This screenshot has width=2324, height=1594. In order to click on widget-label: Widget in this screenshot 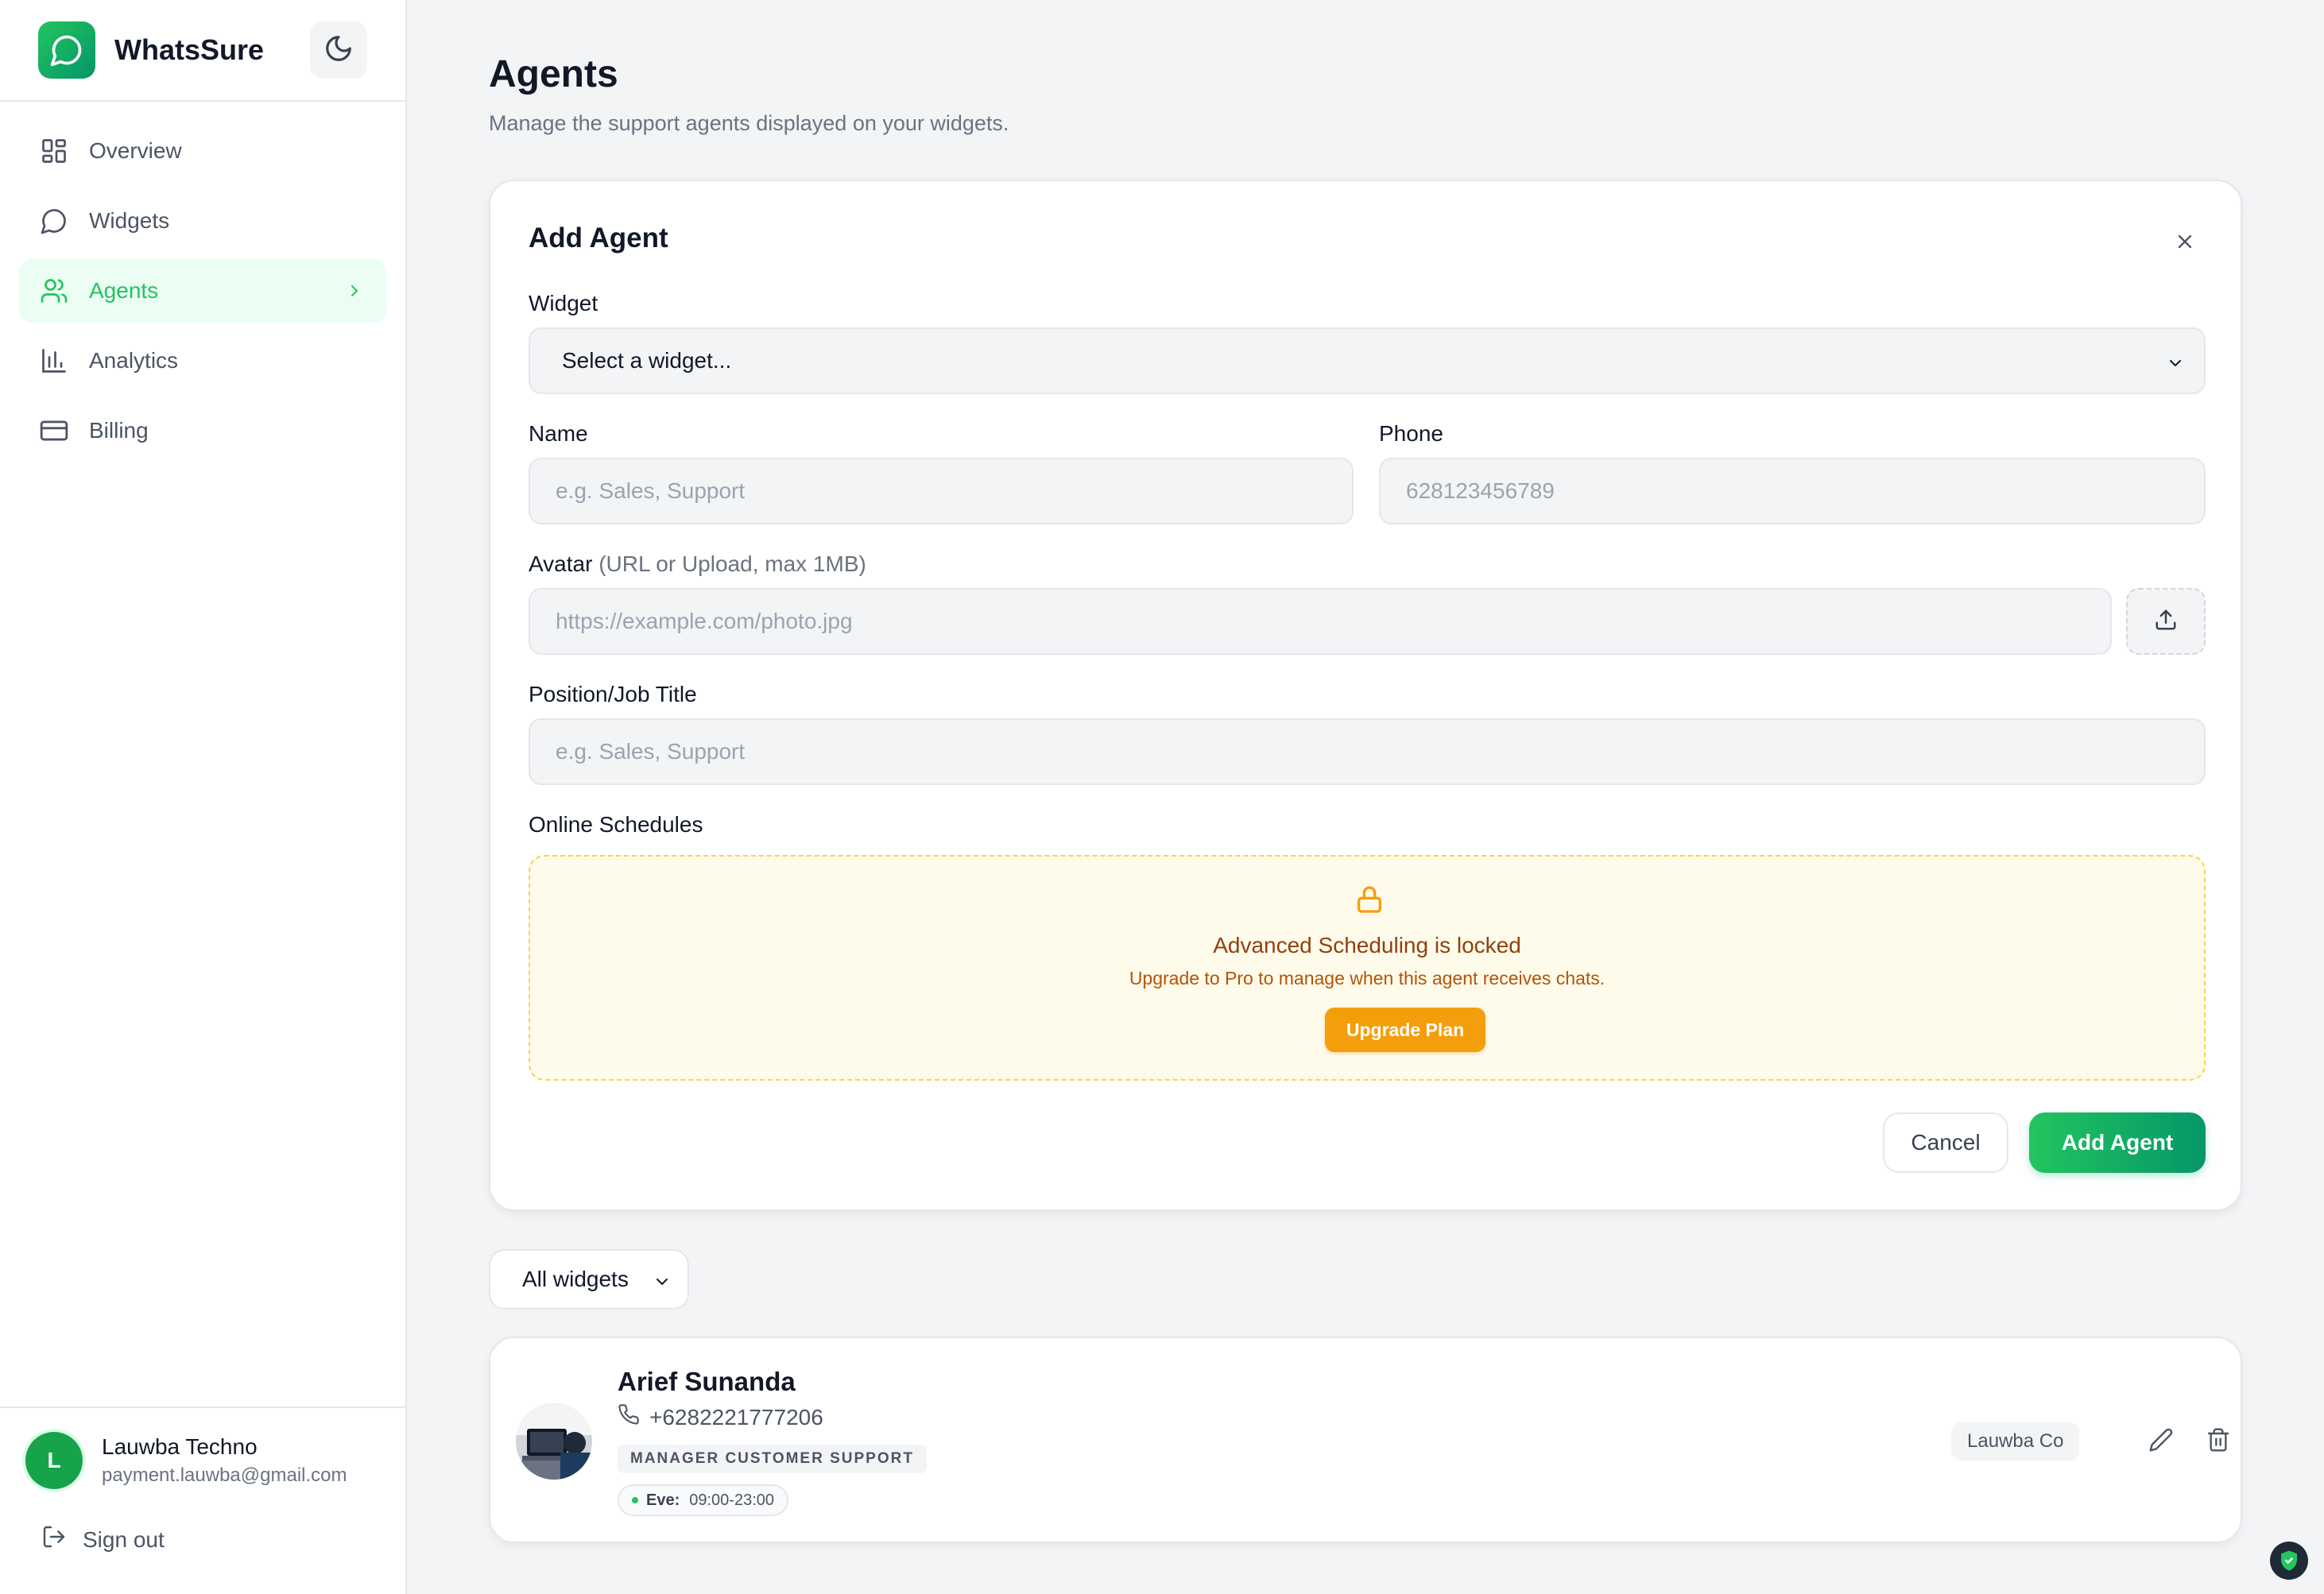, I will do `click(563, 303)`.